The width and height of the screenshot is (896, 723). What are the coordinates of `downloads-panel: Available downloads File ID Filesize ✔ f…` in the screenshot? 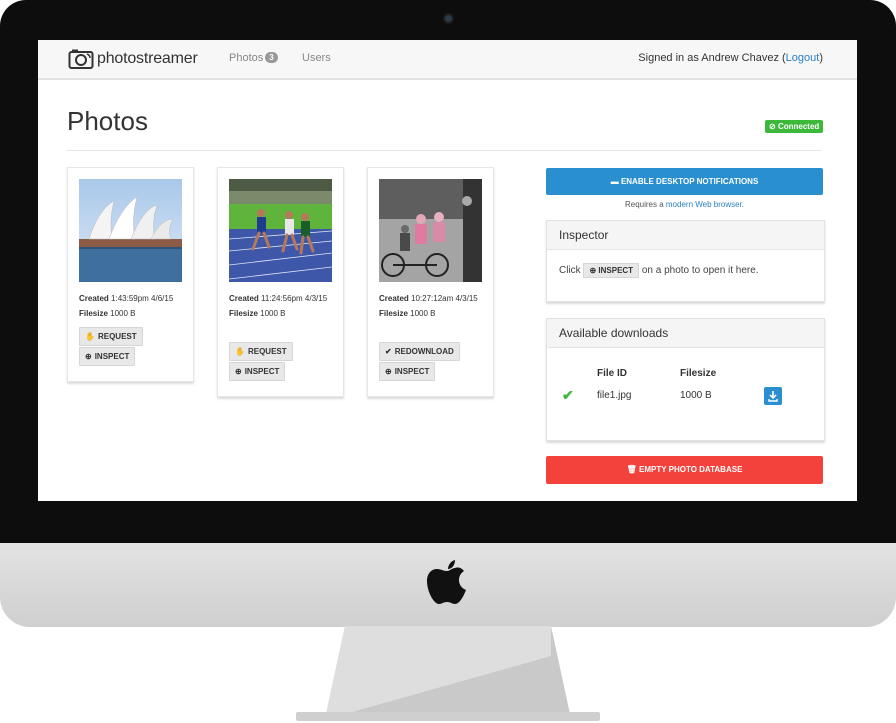 It's located at (685, 379).